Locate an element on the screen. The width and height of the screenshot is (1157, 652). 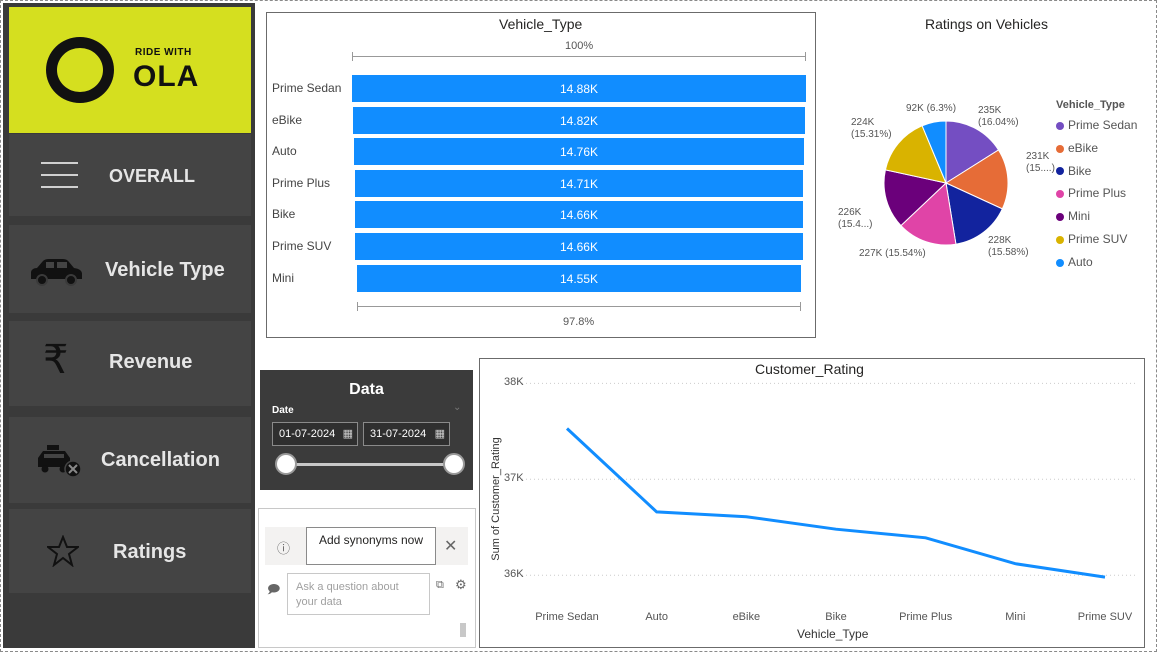
bar-value-label: 14.71K is located at coordinates (578, 183).